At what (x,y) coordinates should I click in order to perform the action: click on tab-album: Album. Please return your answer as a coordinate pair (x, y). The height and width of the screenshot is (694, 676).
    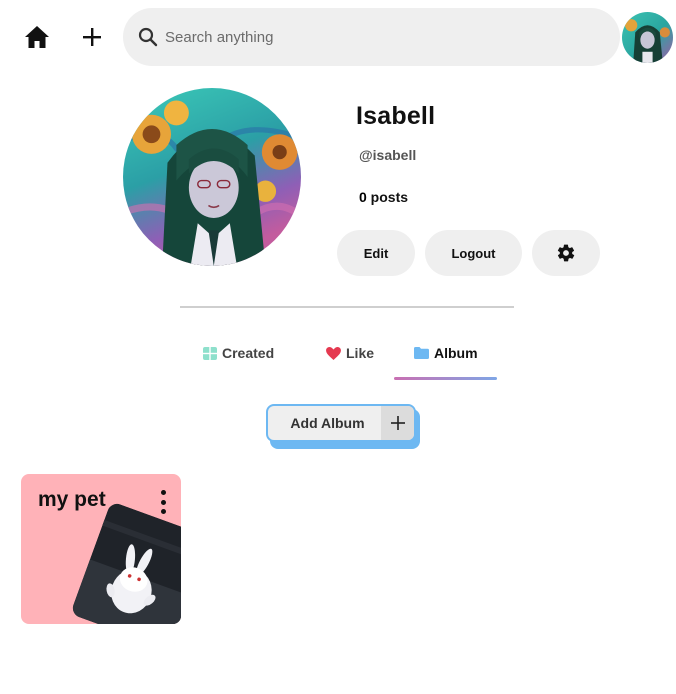
    Looking at the image, I should click on (446, 353).